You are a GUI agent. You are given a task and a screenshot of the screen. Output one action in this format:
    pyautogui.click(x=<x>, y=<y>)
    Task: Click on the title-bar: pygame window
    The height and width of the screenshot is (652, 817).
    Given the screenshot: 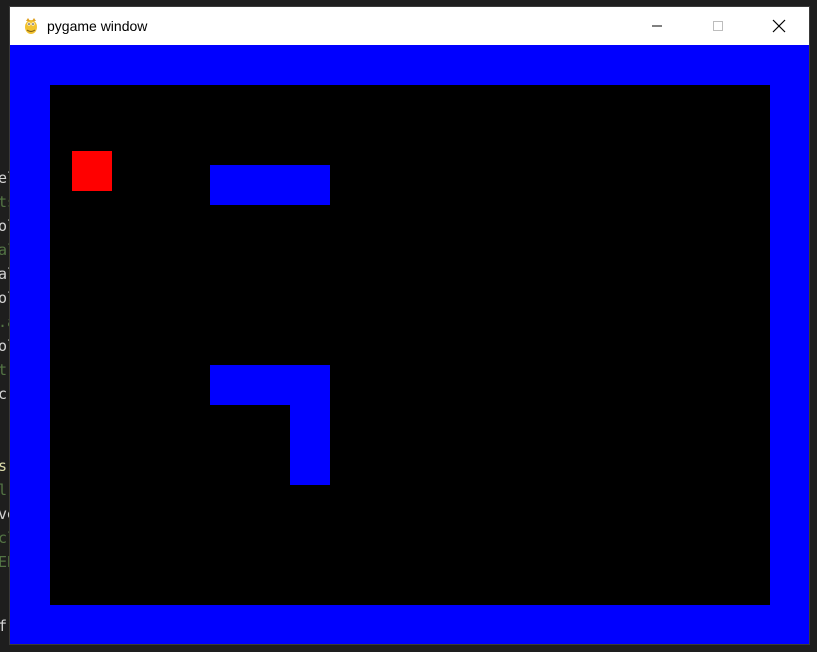 What is the action you would take?
    pyautogui.click(x=409, y=26)
    